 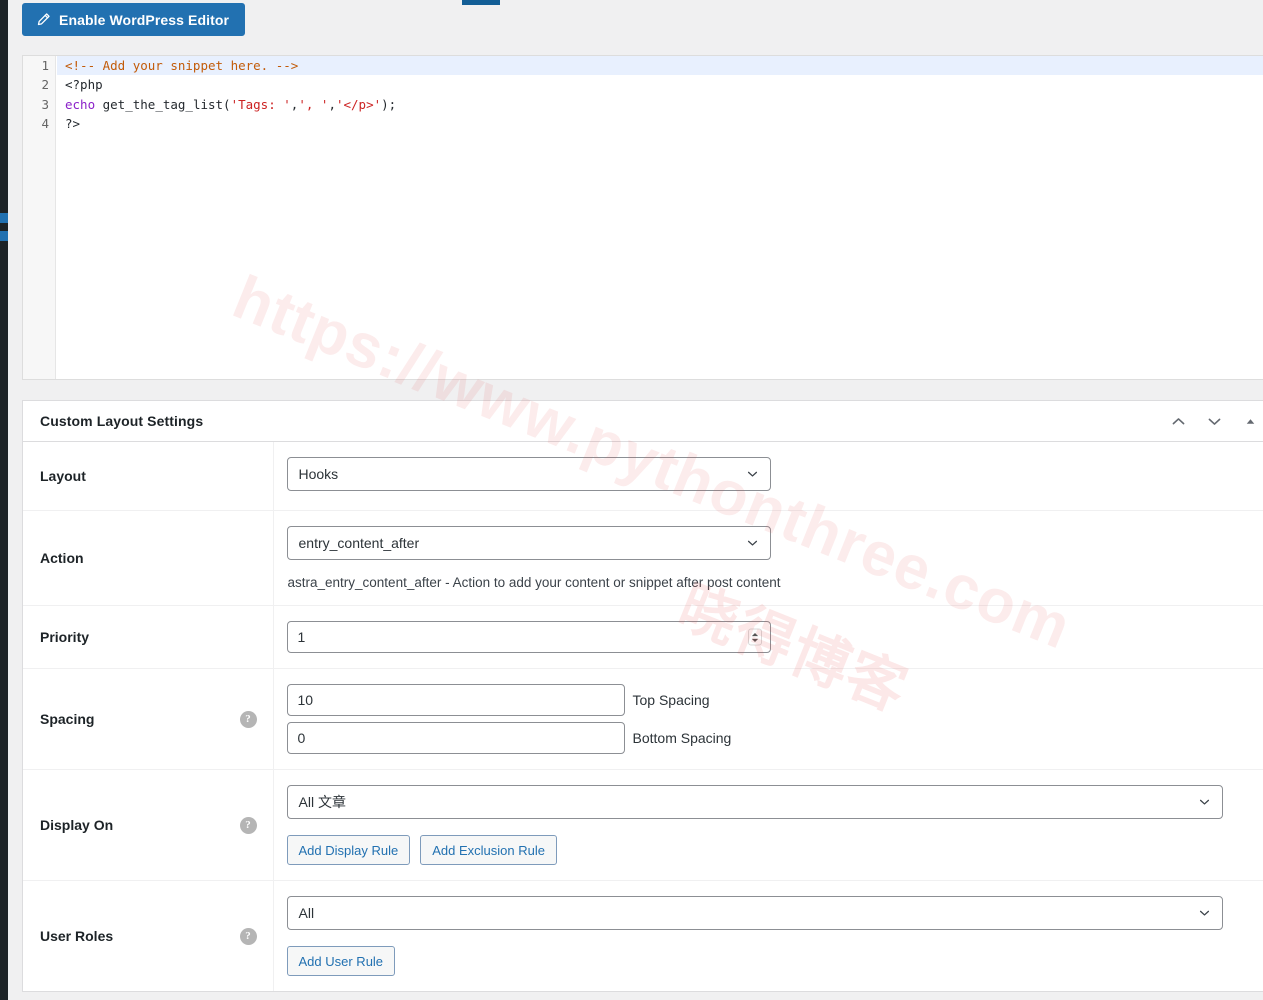 I want to click on field-control-user-roles-cell: All Add User Rule, so click(x=768, y=936).